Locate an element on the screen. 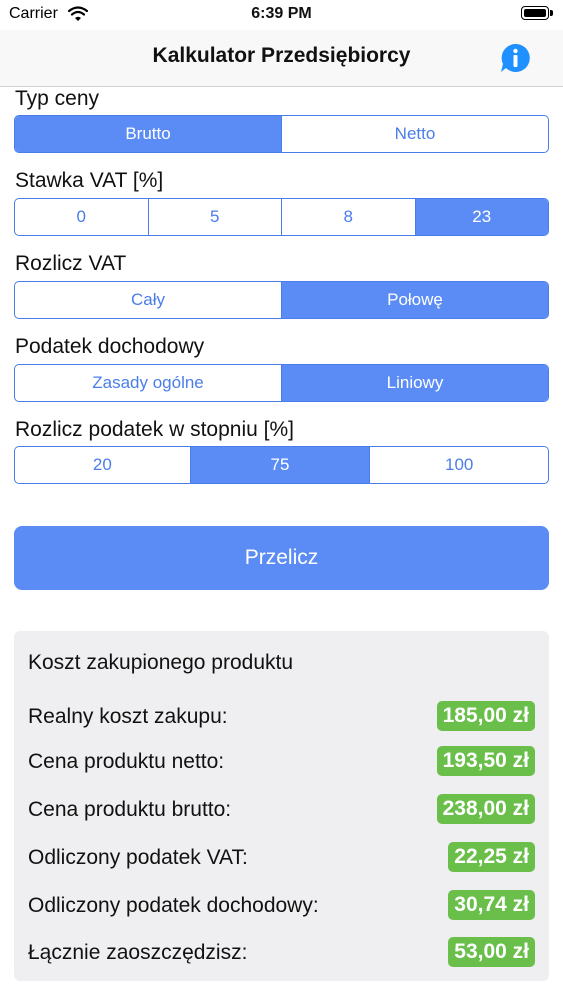 The image size is (563, 1000). segment-polowe: Połowę is located at coordinates (415, 300).